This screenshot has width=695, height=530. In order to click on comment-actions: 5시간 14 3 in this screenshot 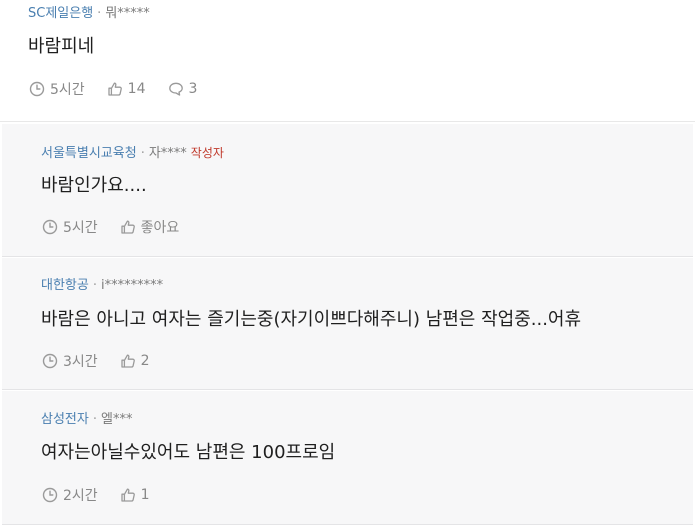, I will do `click(124, 89)`.